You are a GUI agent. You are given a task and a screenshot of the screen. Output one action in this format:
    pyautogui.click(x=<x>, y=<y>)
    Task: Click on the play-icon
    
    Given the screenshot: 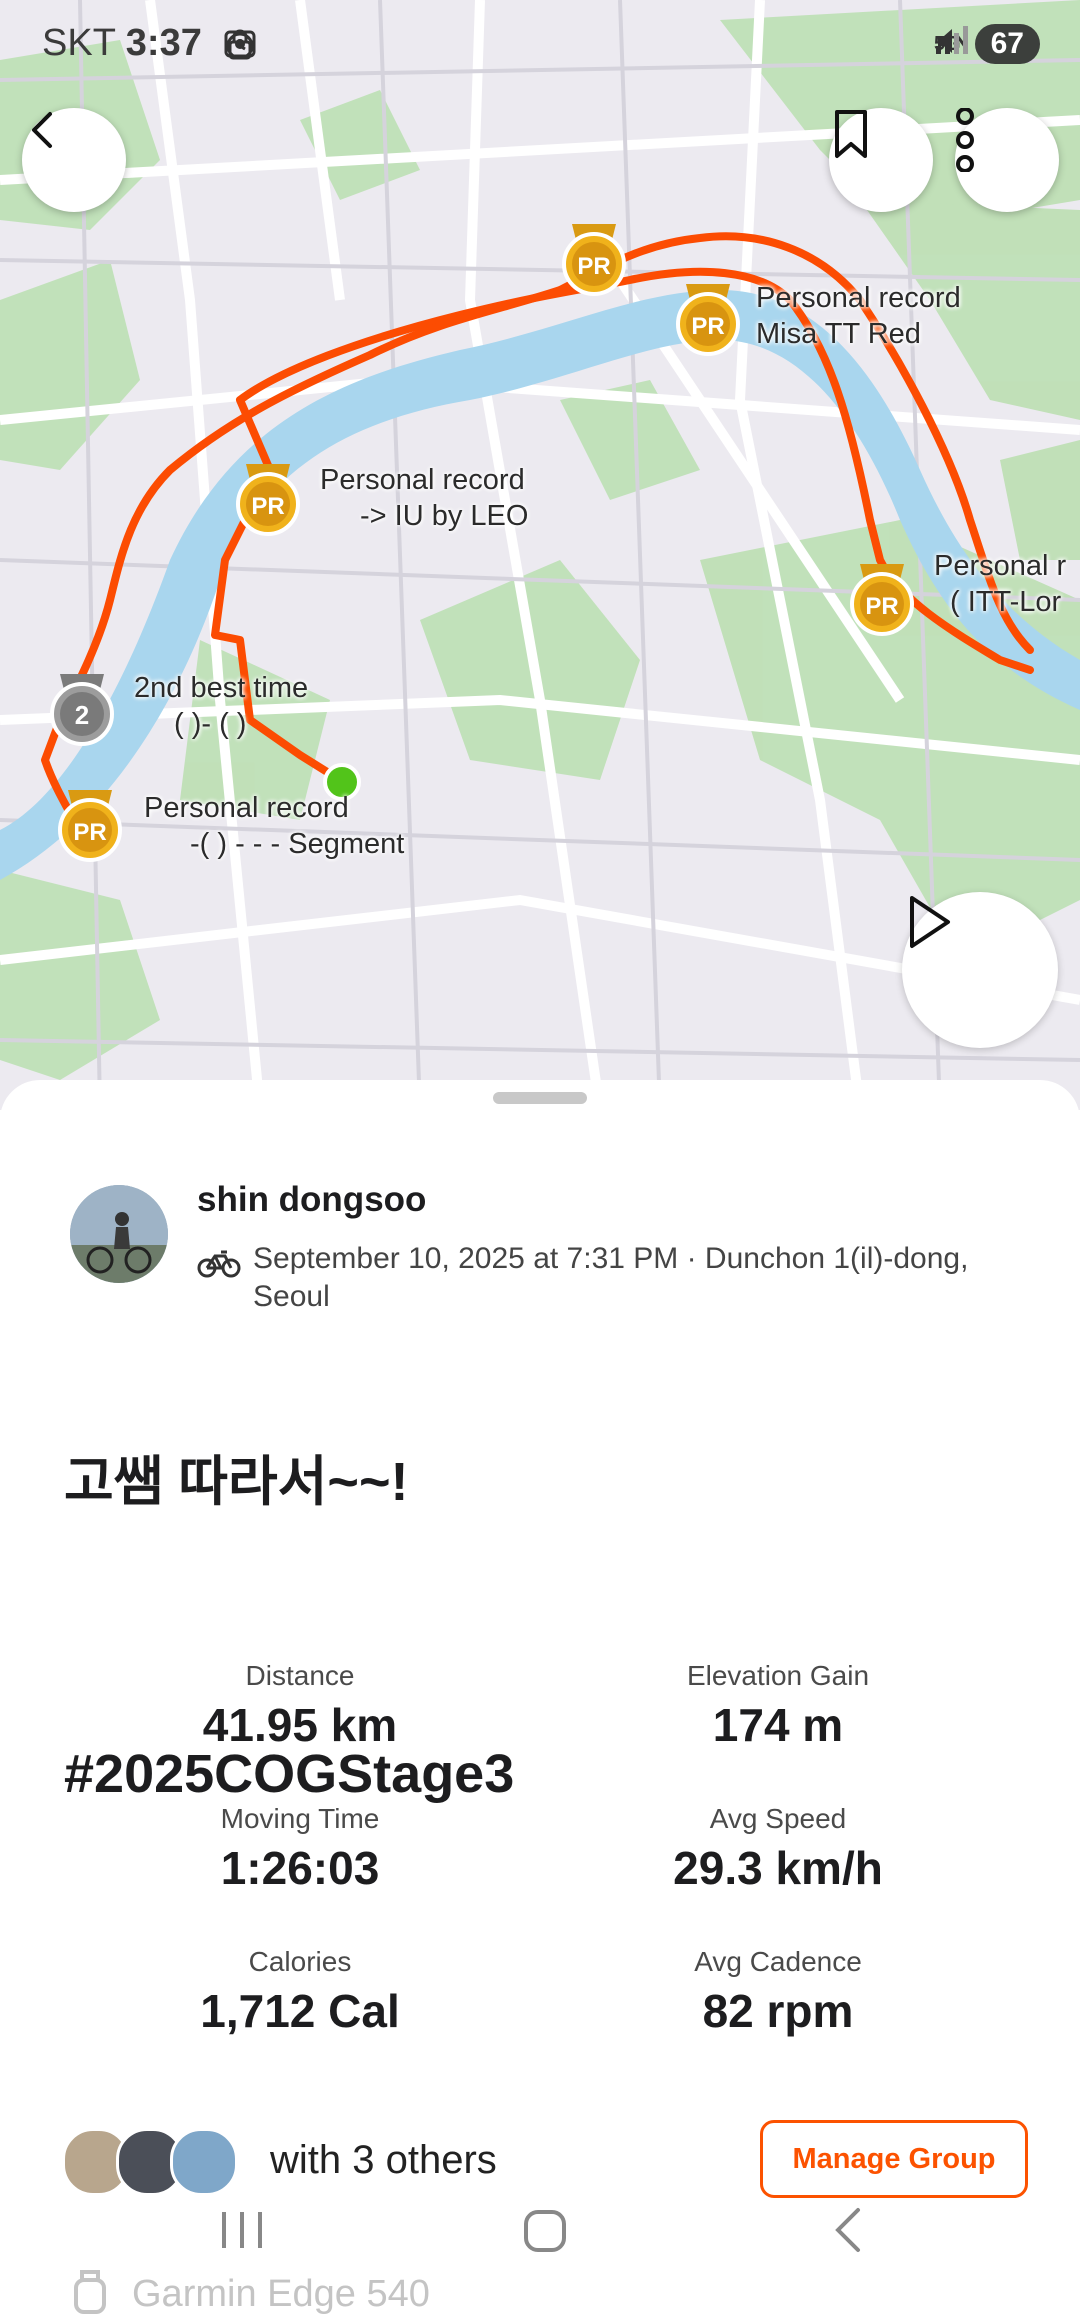 What is the action you would take?
    pyautogui.click(x=930, y=922)
    